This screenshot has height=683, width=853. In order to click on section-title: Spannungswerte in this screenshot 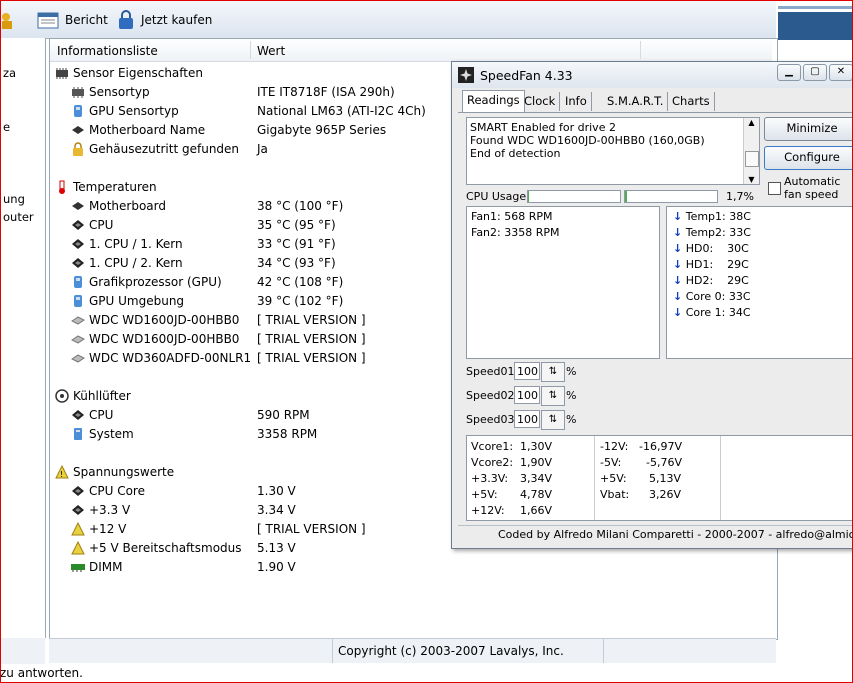, I will do `click(124, 472)`.